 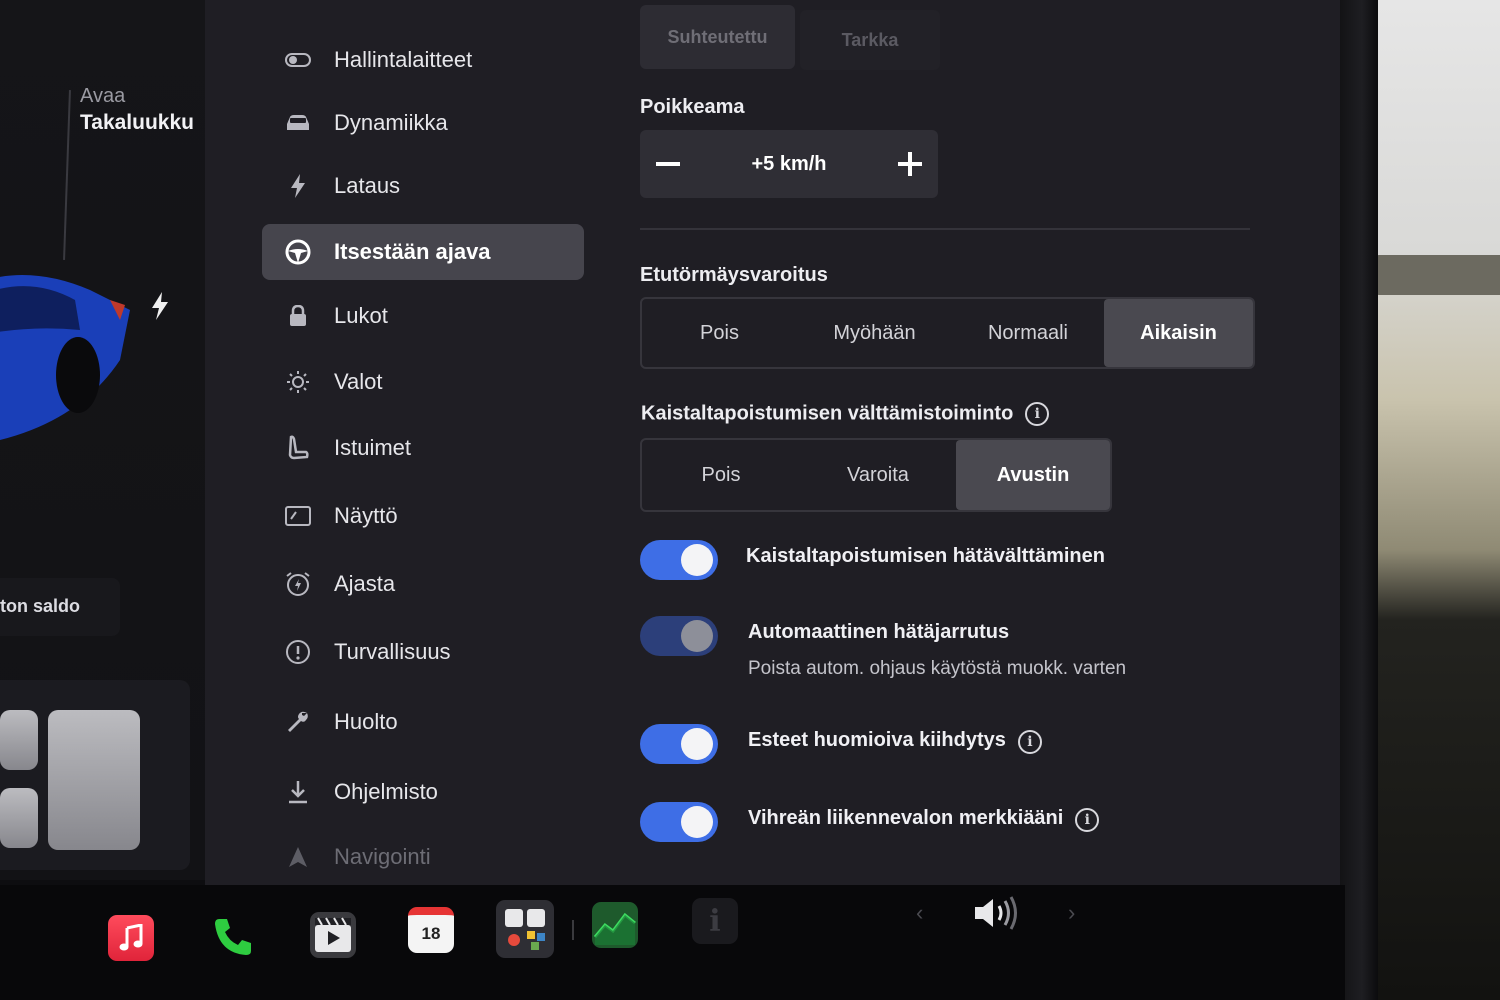 What do you see at coordinates (679, 636) in the screenshot?
I see `aeb-toggle` at bounding box center [679, 636].